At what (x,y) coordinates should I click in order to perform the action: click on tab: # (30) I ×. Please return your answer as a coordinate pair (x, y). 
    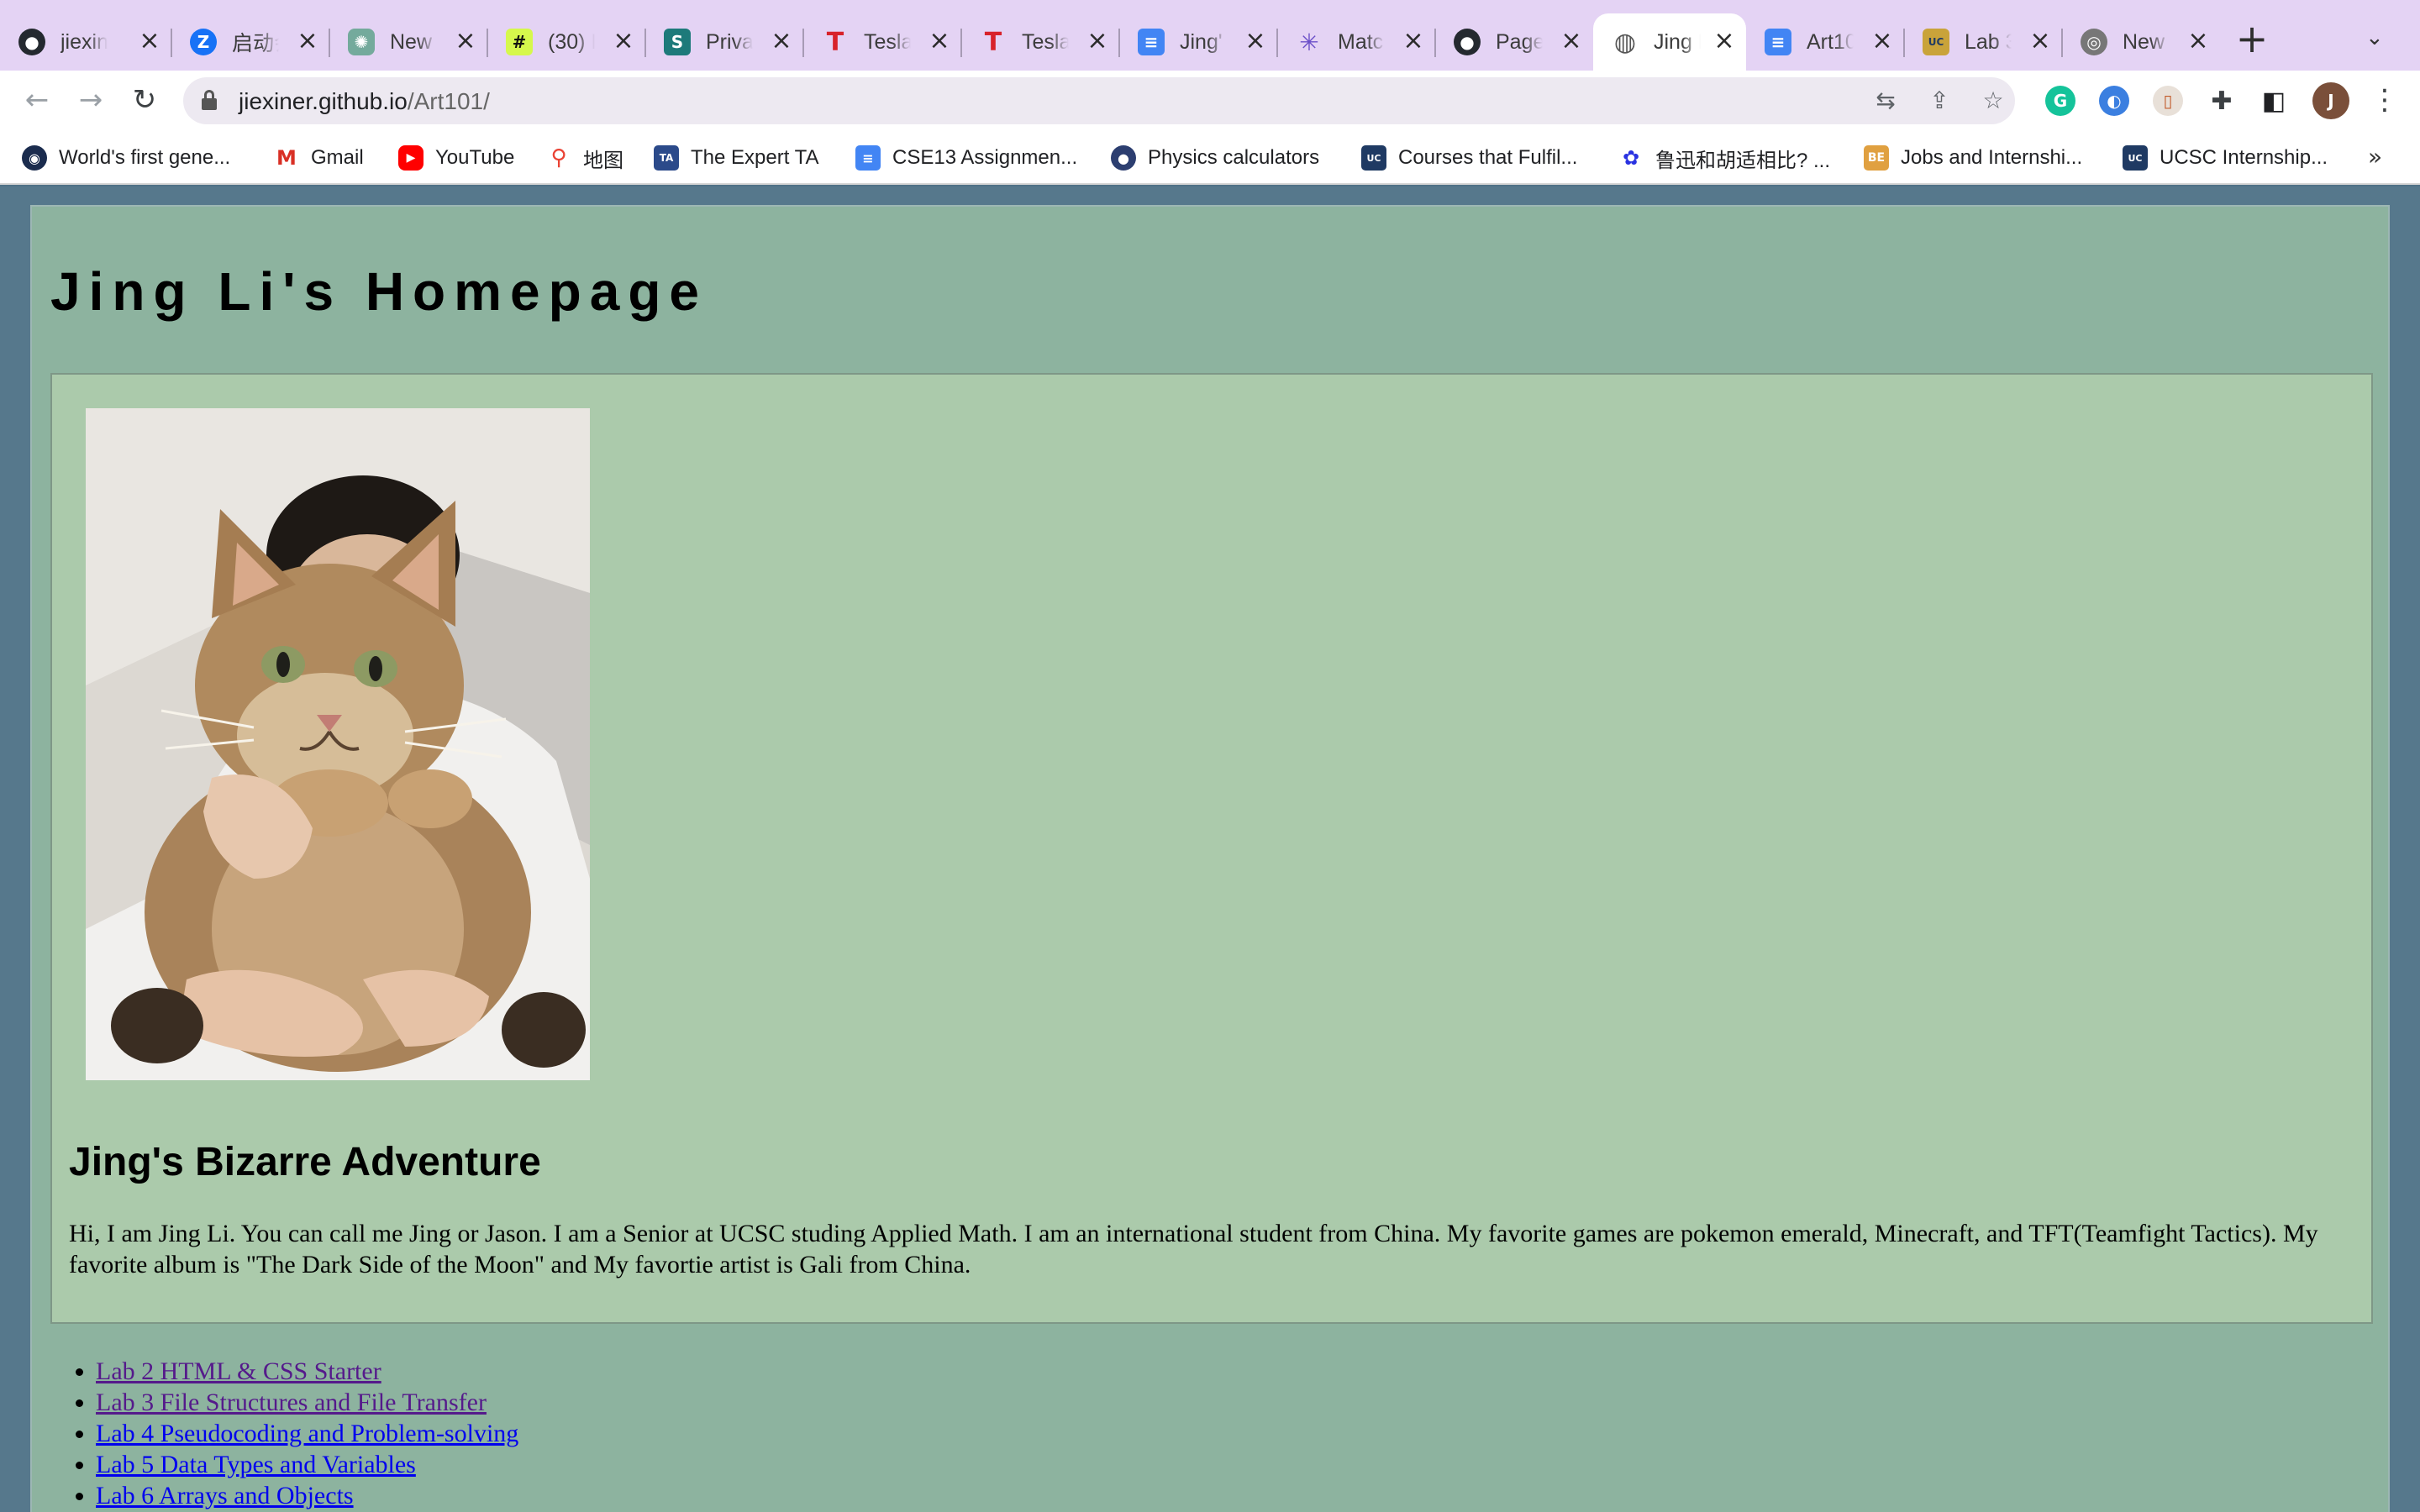
    Looking at the image, I should click on (567, 42).